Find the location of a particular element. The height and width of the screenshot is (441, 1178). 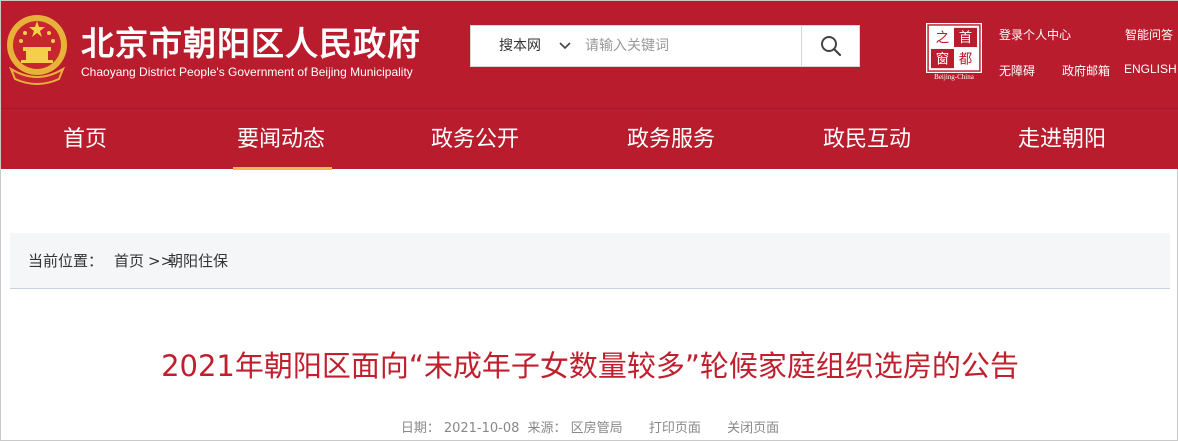

nav-item-gov-services: 政务服务 is located at coordinates (671, 139).